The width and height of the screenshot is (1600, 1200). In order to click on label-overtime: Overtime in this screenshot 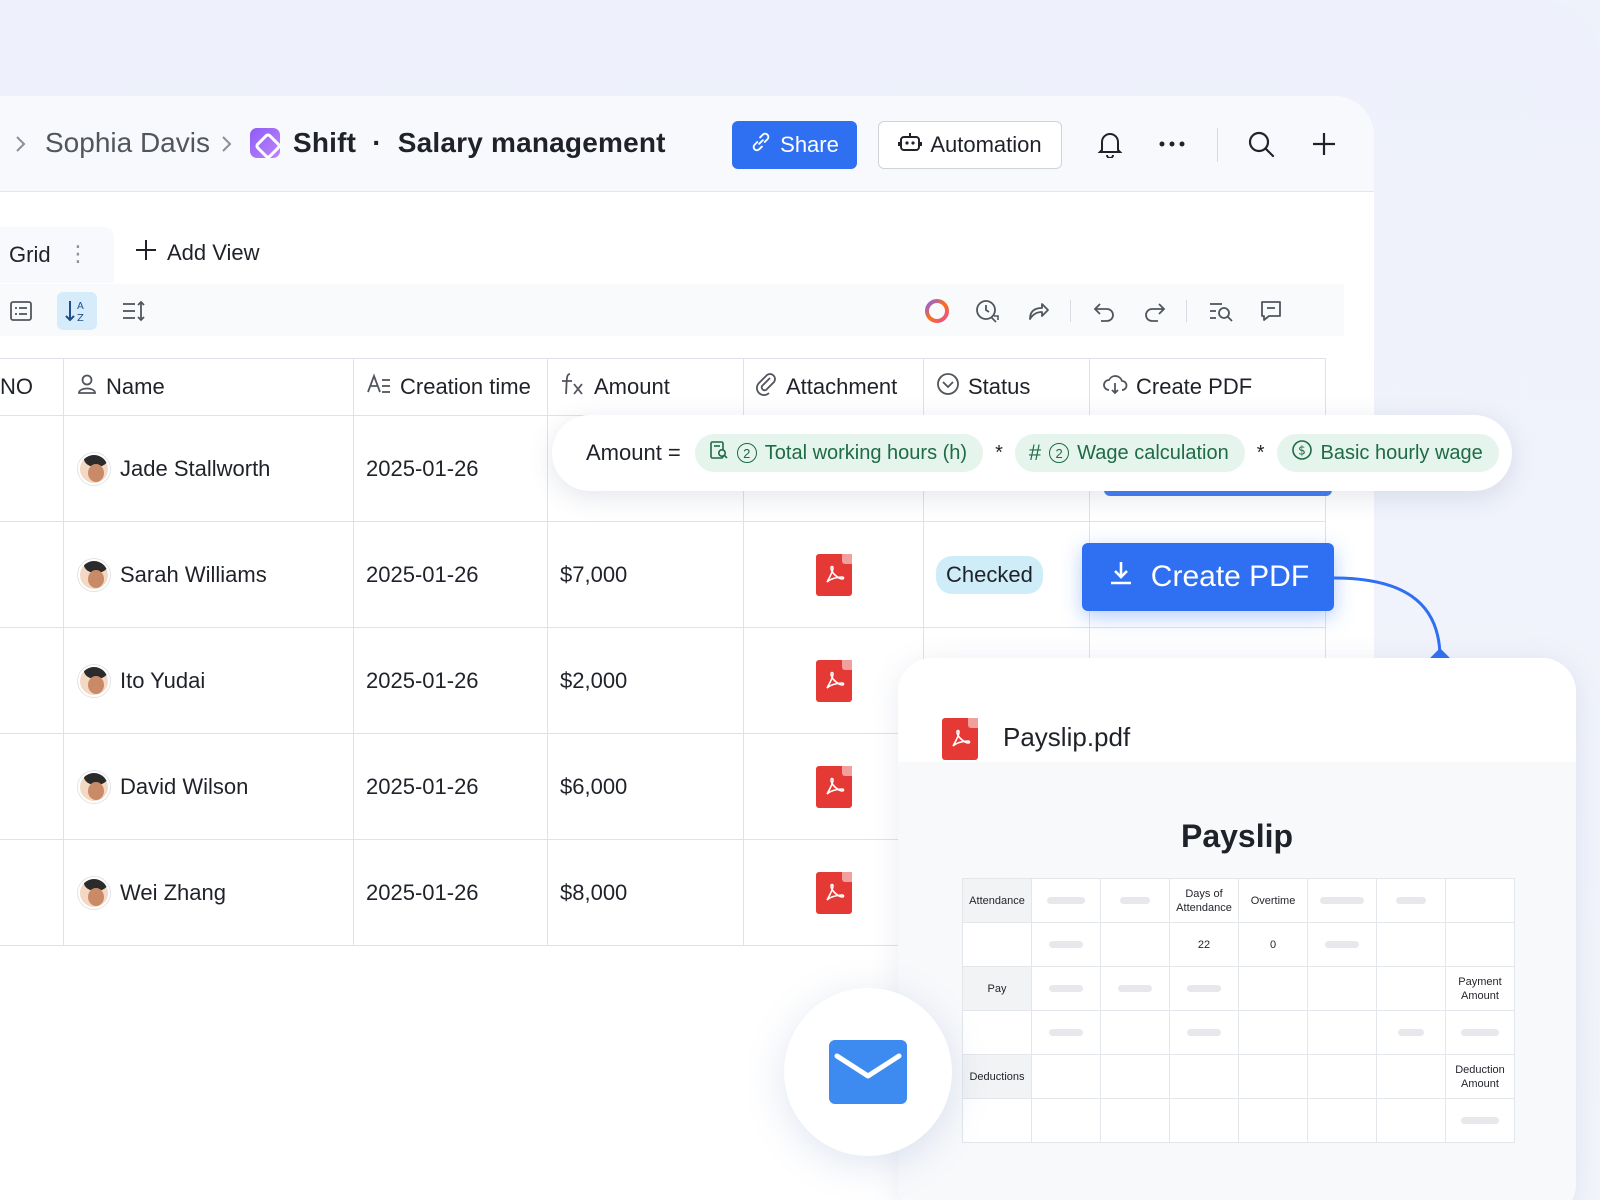, I will do `click(1273, 900)`.